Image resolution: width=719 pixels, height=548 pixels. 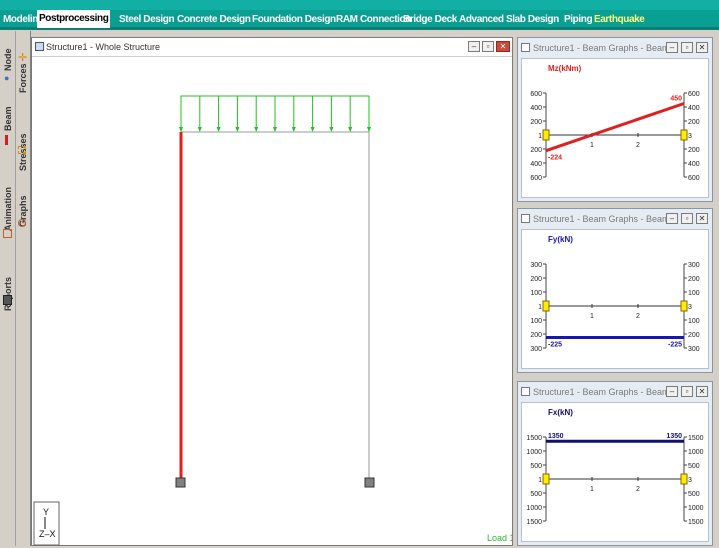 What do you see at coordinates (275, 114) in the screenshot?
I see `load-arrows` at bounding box center [275, 114].